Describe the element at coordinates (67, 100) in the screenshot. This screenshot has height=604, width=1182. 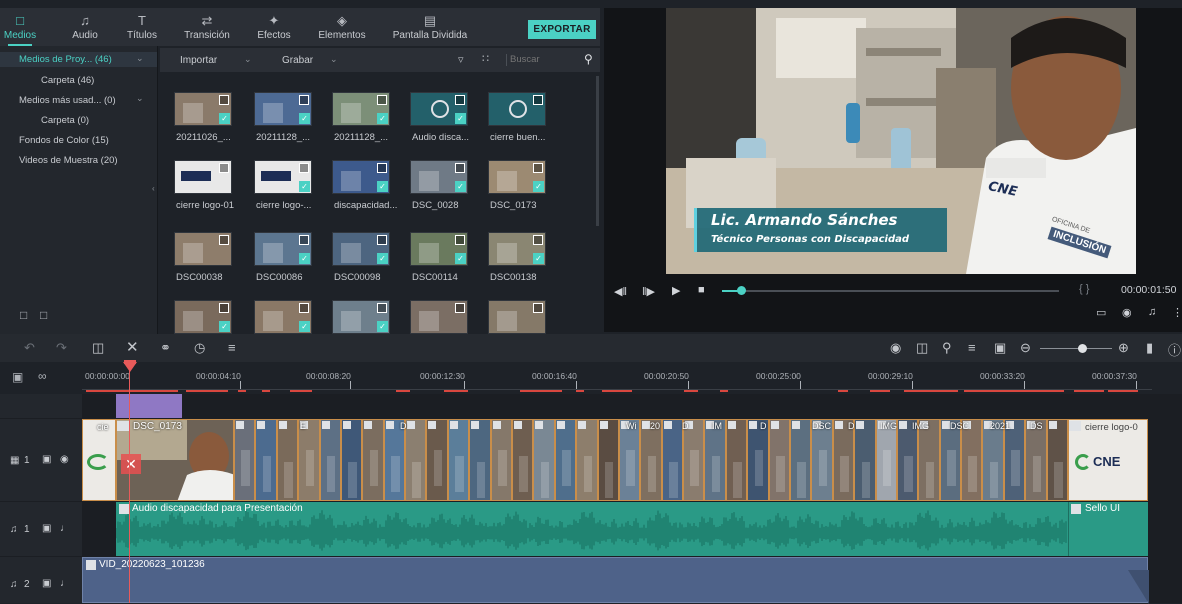
I see `sidebar-item-medios-mas-usados: Medios más usad... (0)` at that location.